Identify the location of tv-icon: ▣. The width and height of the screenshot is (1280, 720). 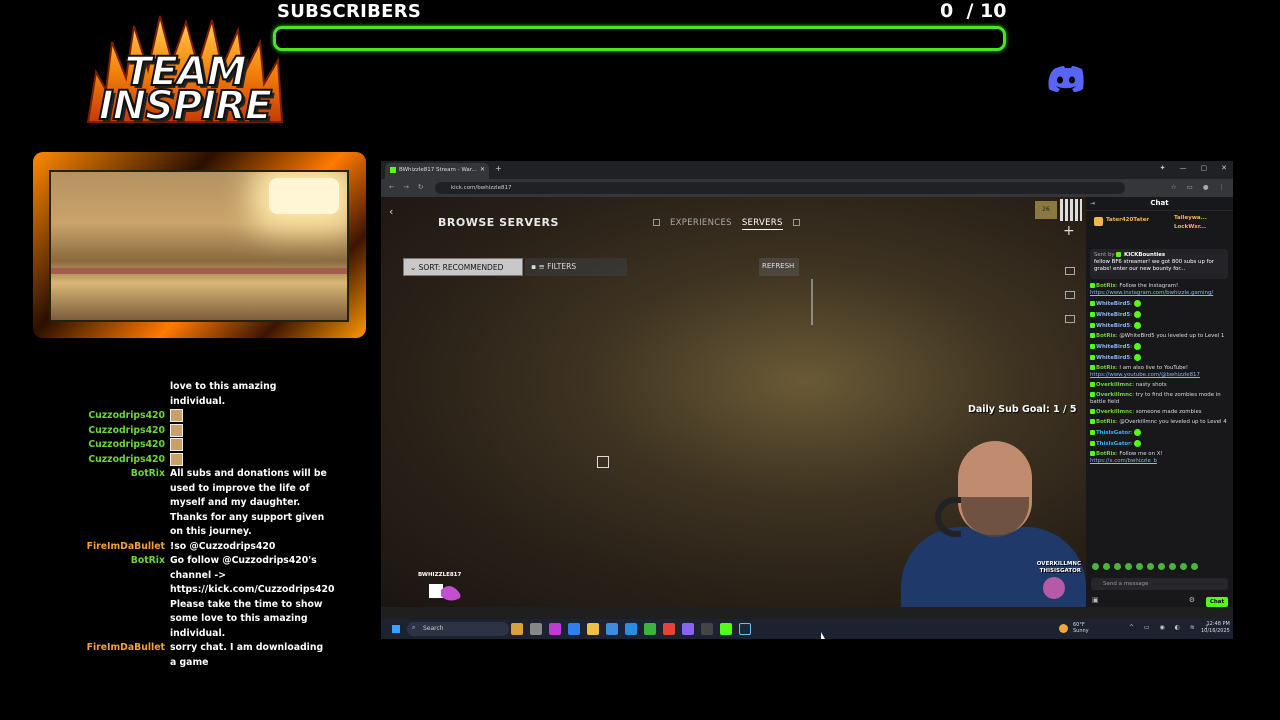
(1095, 600).